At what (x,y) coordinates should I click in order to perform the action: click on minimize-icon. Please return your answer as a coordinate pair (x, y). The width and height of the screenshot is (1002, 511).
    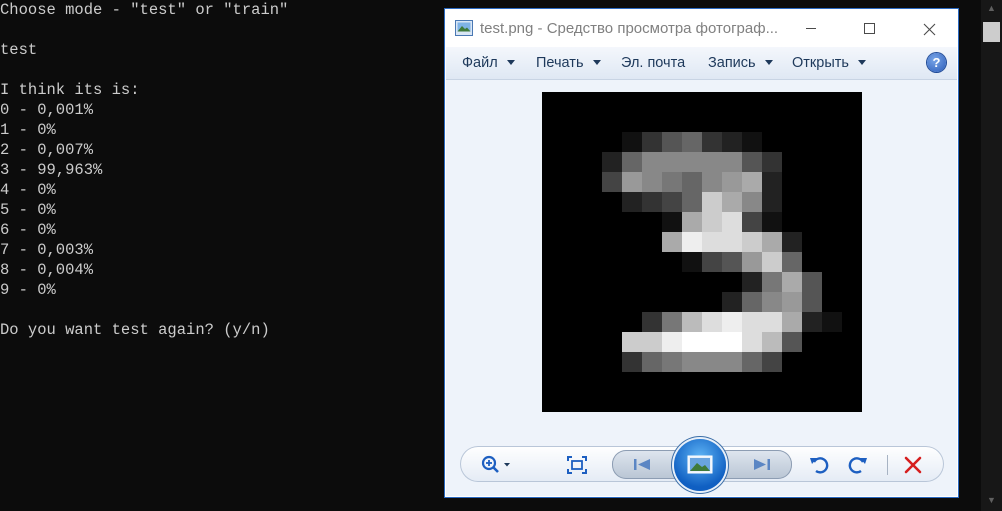
    Looking at the image, I should click on (811, 28).